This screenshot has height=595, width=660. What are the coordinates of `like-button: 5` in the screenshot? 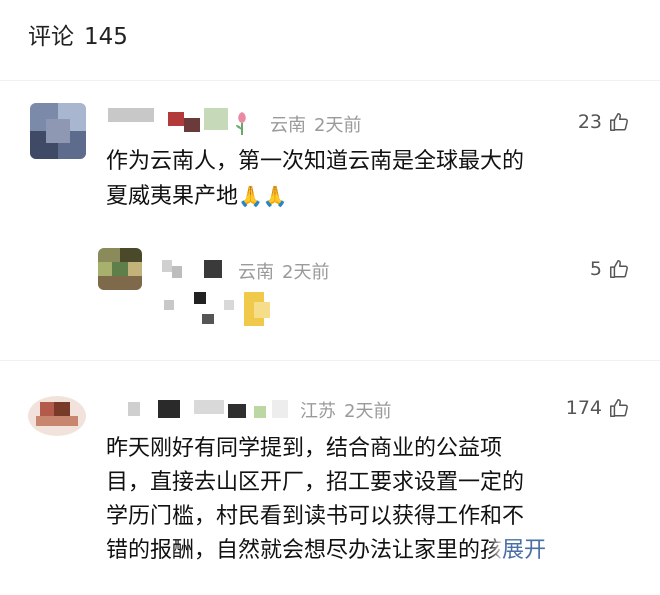 It's located at (610, 269).